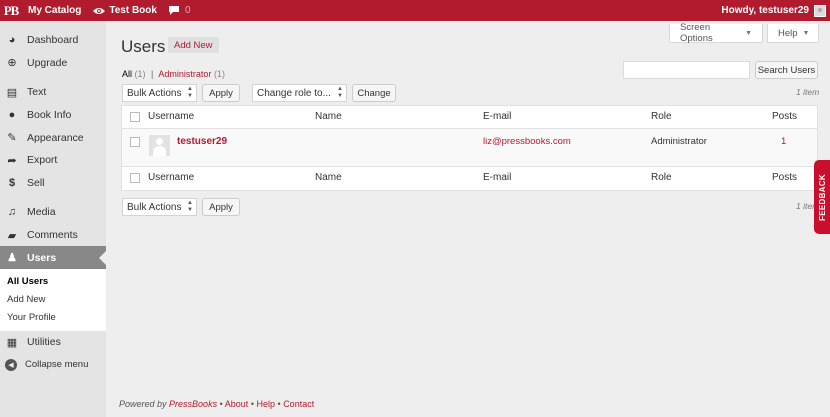 Image resolution: width=830 pixels, height=417 pixels. I want to click on menu-appearance: ✎ Appearance, so click(53, 137).